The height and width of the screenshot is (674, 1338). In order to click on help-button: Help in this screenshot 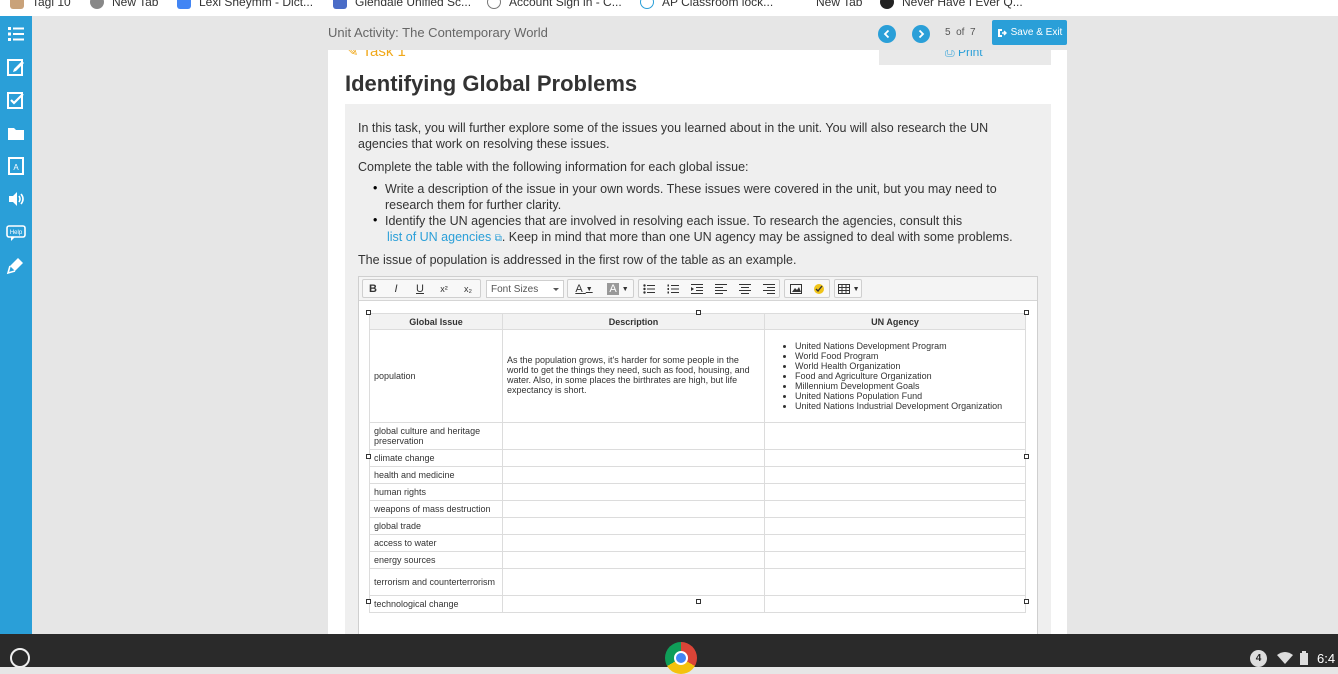, I will do `click(16, 231)`.